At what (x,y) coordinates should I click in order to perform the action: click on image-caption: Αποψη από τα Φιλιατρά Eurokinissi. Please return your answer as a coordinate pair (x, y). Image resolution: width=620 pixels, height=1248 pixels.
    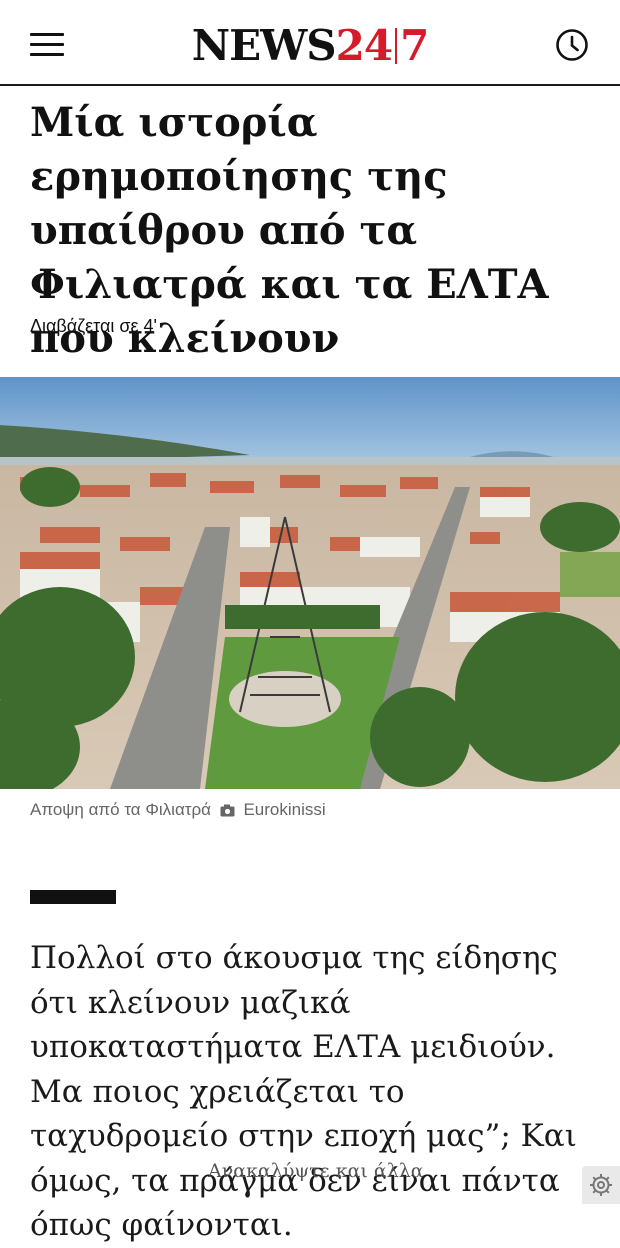
    Looking at the image, I should click on (178, 810).